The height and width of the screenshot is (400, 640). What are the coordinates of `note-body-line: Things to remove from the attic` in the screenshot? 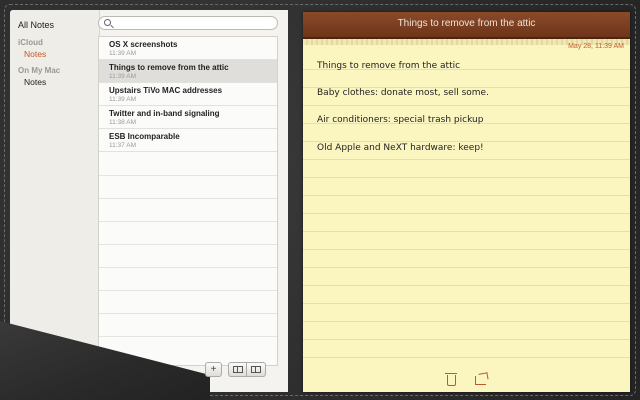 It's located at (388, 66).